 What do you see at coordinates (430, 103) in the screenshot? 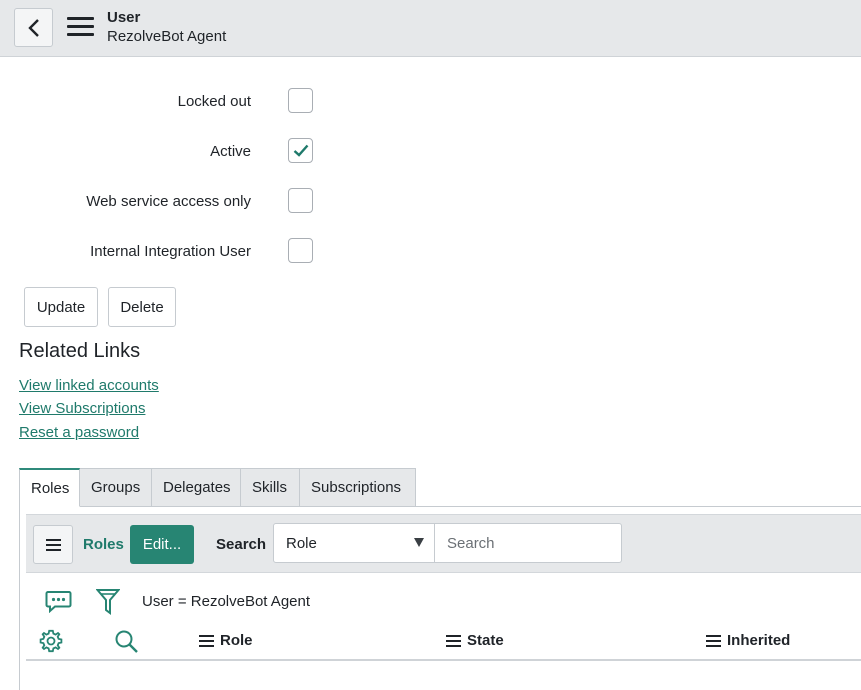
I see `form-row-locked-out: Locked out` at bounding box center [430, 103].